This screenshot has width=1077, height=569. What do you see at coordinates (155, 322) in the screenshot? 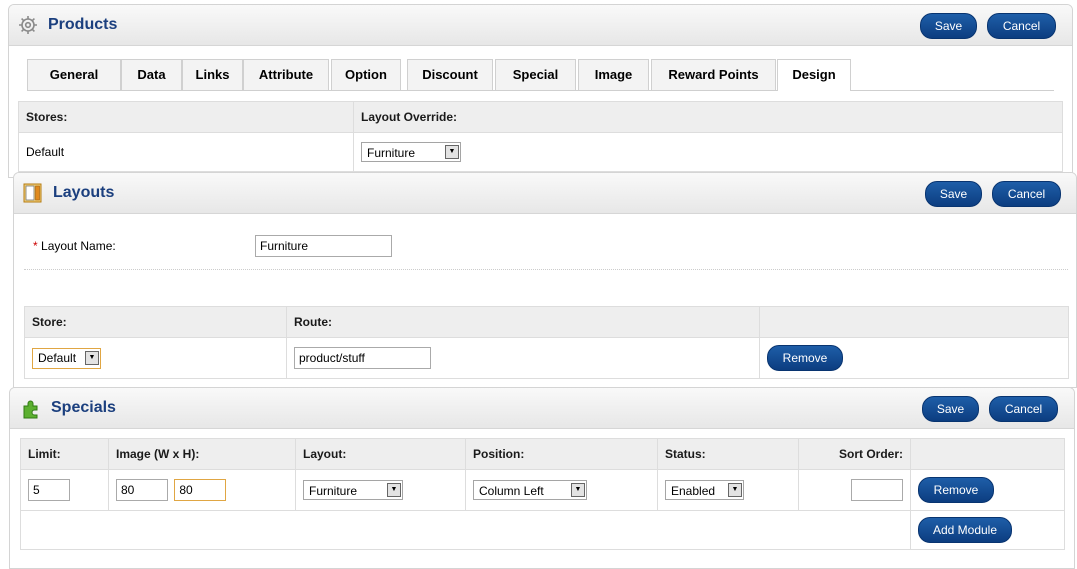
I see `store-column-header: Store:` at bounding box center [155, 322].